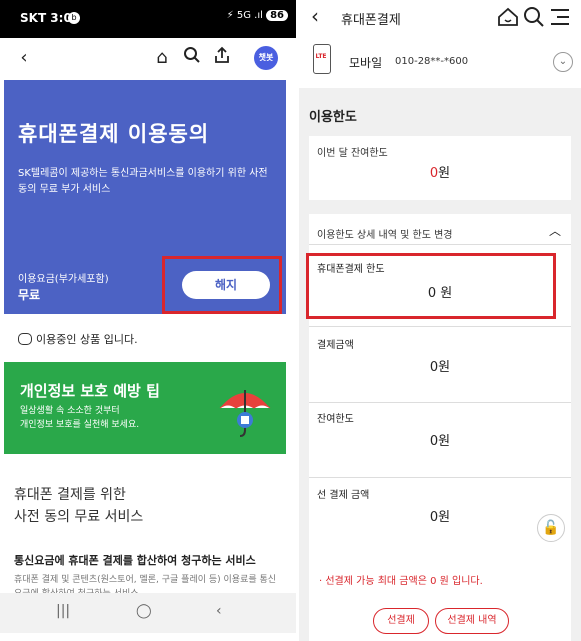 Image resolution: width=581 pixels, height=641 pixels. I want to click on status-icons: ⚡ 5G .ıl 86, so click(257, 15).